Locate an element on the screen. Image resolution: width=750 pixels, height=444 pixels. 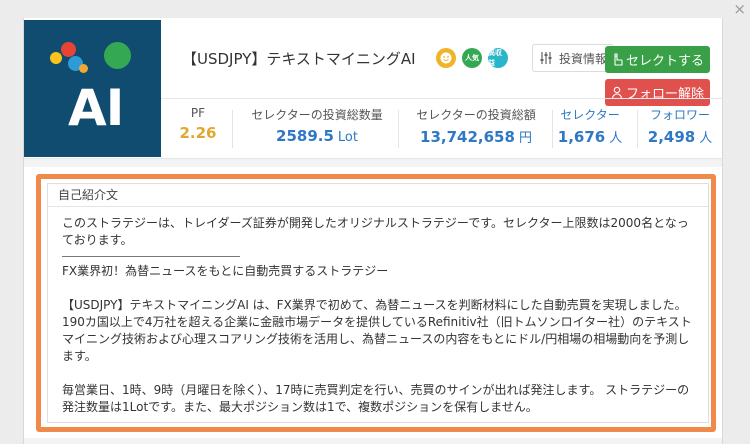
stat-follower-unit: 人 is located at coordinates (706, 138).